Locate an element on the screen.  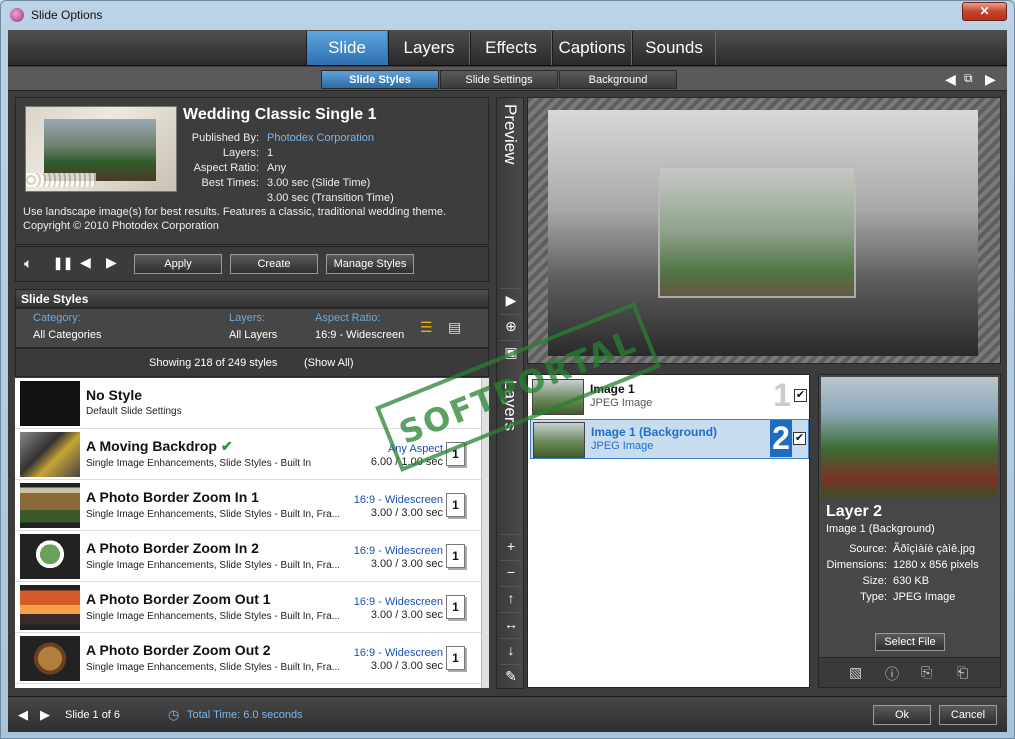
file-info-icon: ⓘ is located at coordinates (892, 674).